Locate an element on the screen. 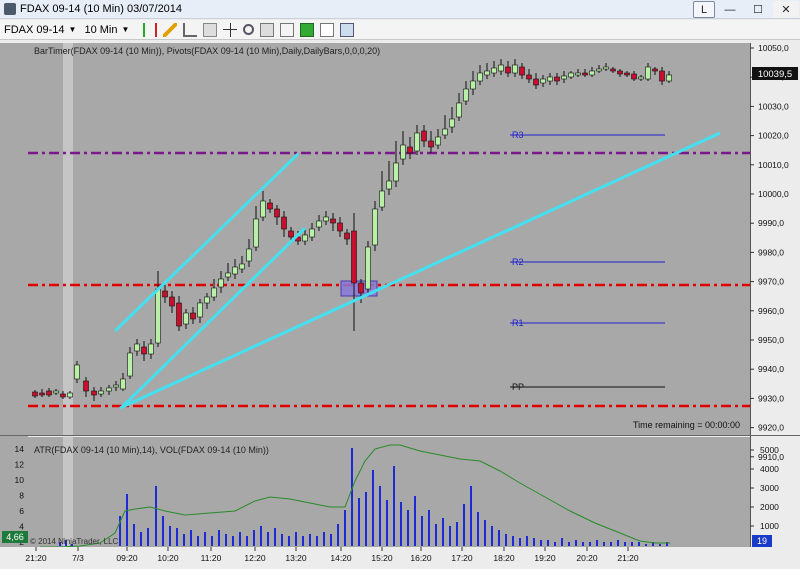  app-icon is located at coordinates (10, 9).